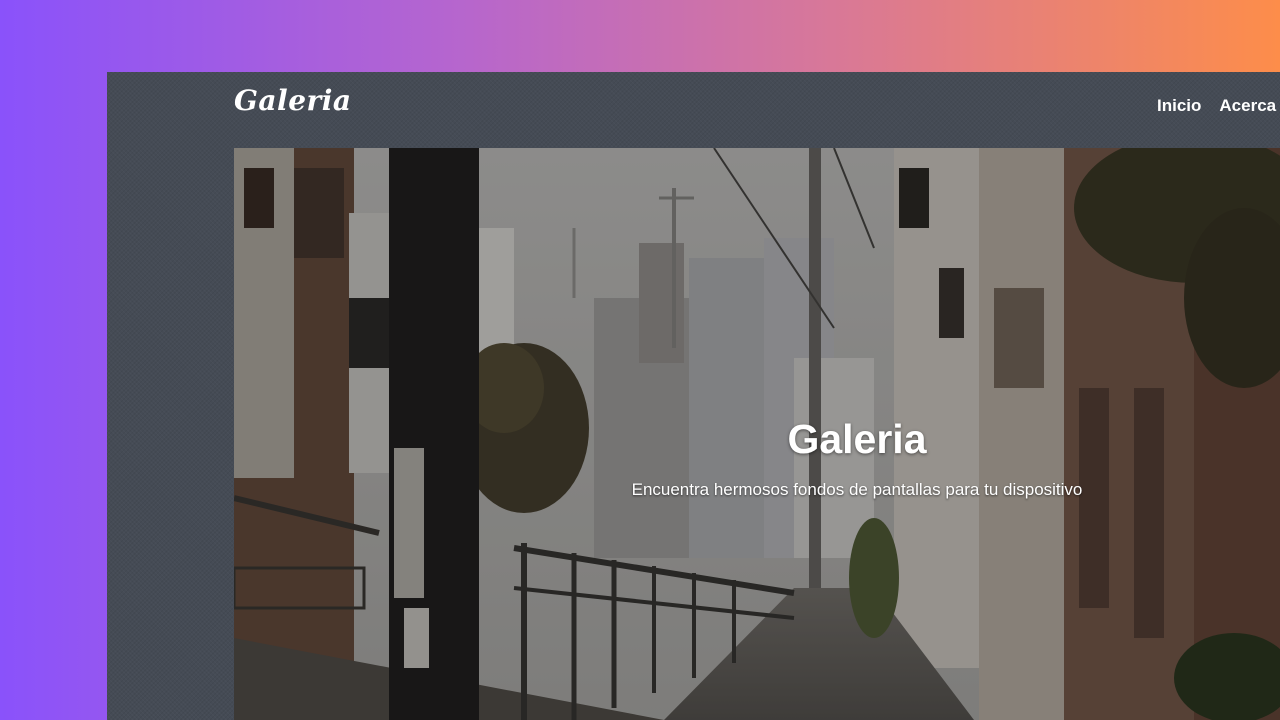 The height and width of the screenshot is (720, 1280). Describe the element at coordinates (1249, 106) in the screenshot. I see `nav-link-acerca: Acerca de` at that location.